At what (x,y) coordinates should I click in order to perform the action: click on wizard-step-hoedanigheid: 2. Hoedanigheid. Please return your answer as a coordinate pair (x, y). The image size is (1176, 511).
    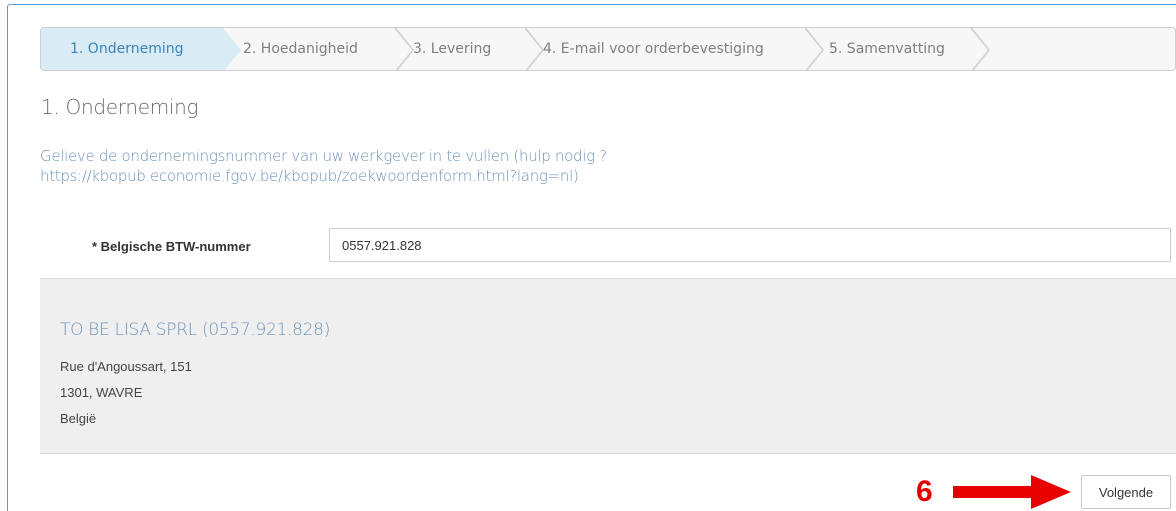
    Looking at the image, I should click on (318, 49).